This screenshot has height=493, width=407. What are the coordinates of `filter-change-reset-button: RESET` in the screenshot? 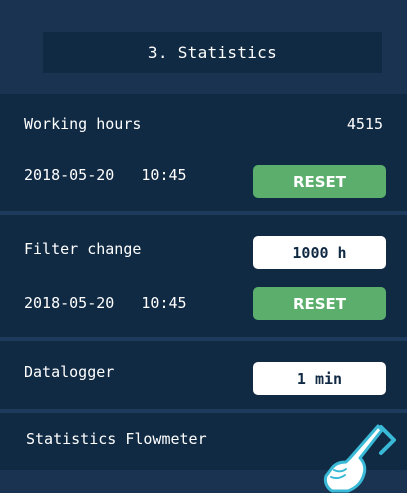 It's located at (319, 303).